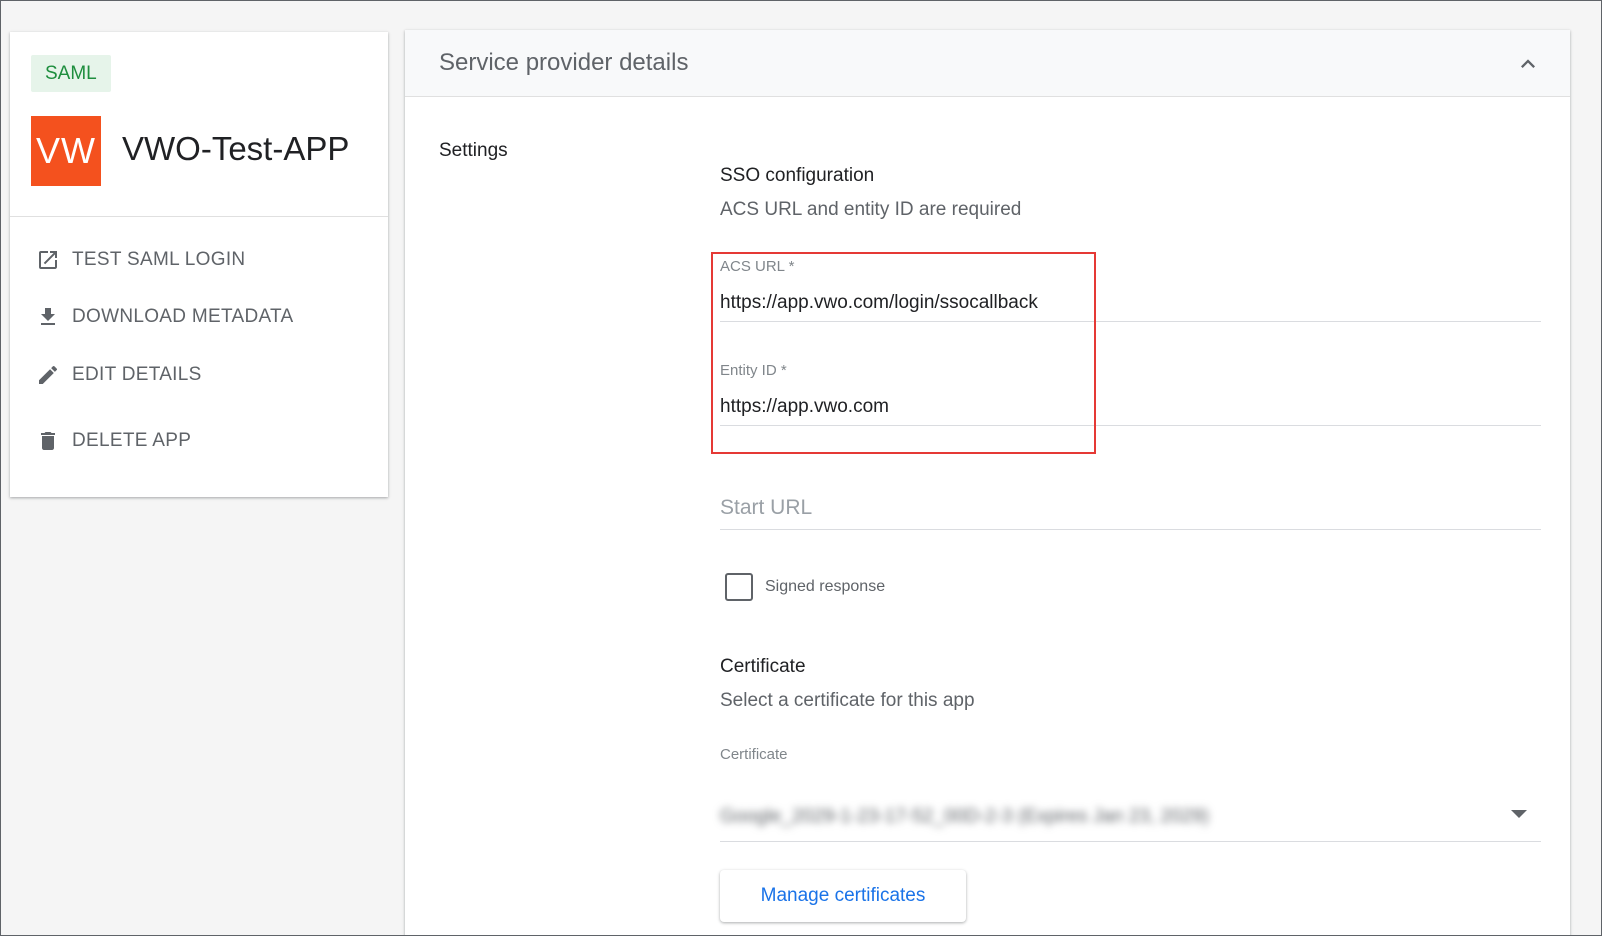 This screenshot has height=936, width=1602. I want to click on panel-title: Service provider details, so click(564, 62).